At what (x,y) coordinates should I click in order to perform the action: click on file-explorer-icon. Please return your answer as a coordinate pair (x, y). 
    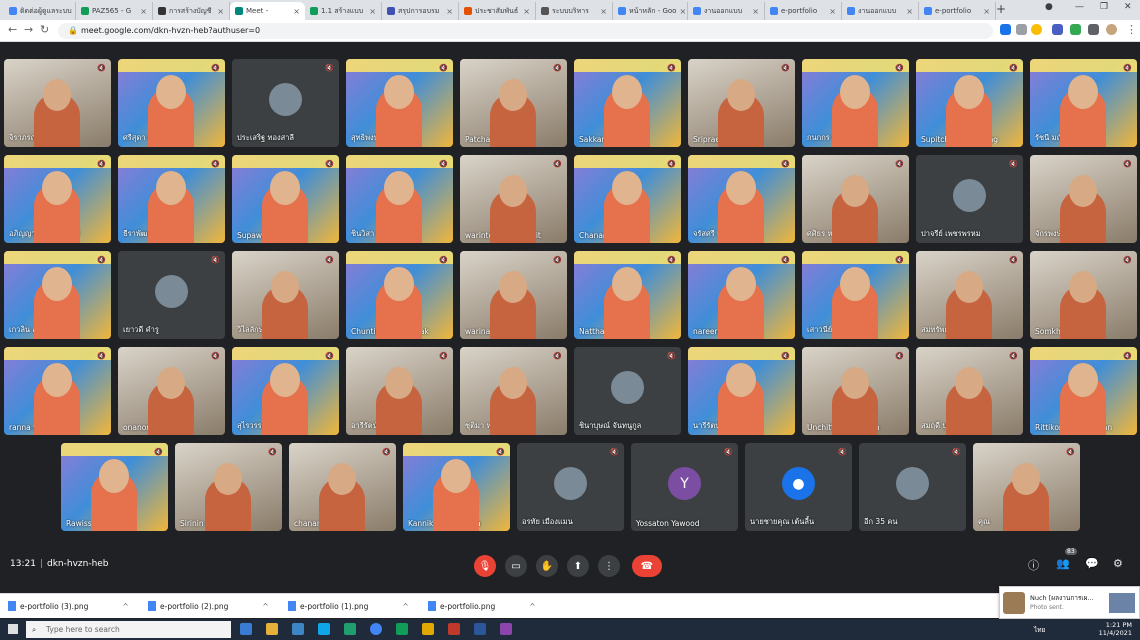
    Looking at the image, I should click on (272, 629).